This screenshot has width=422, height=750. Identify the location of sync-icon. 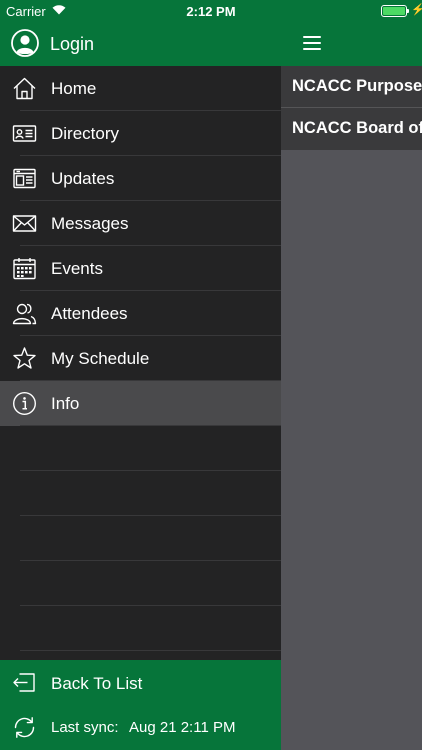
(24, 727).